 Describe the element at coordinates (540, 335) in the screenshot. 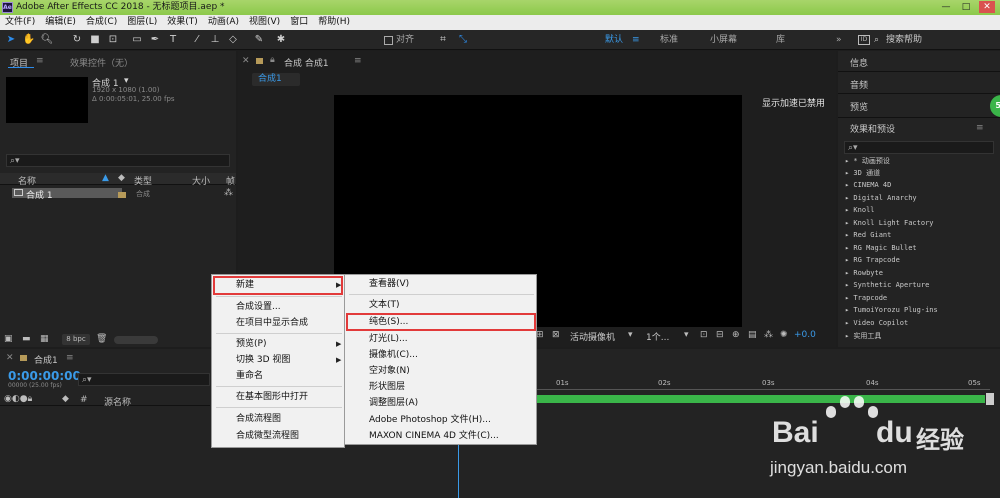

I see `transparency-grid-icon: ⊞` at that location.